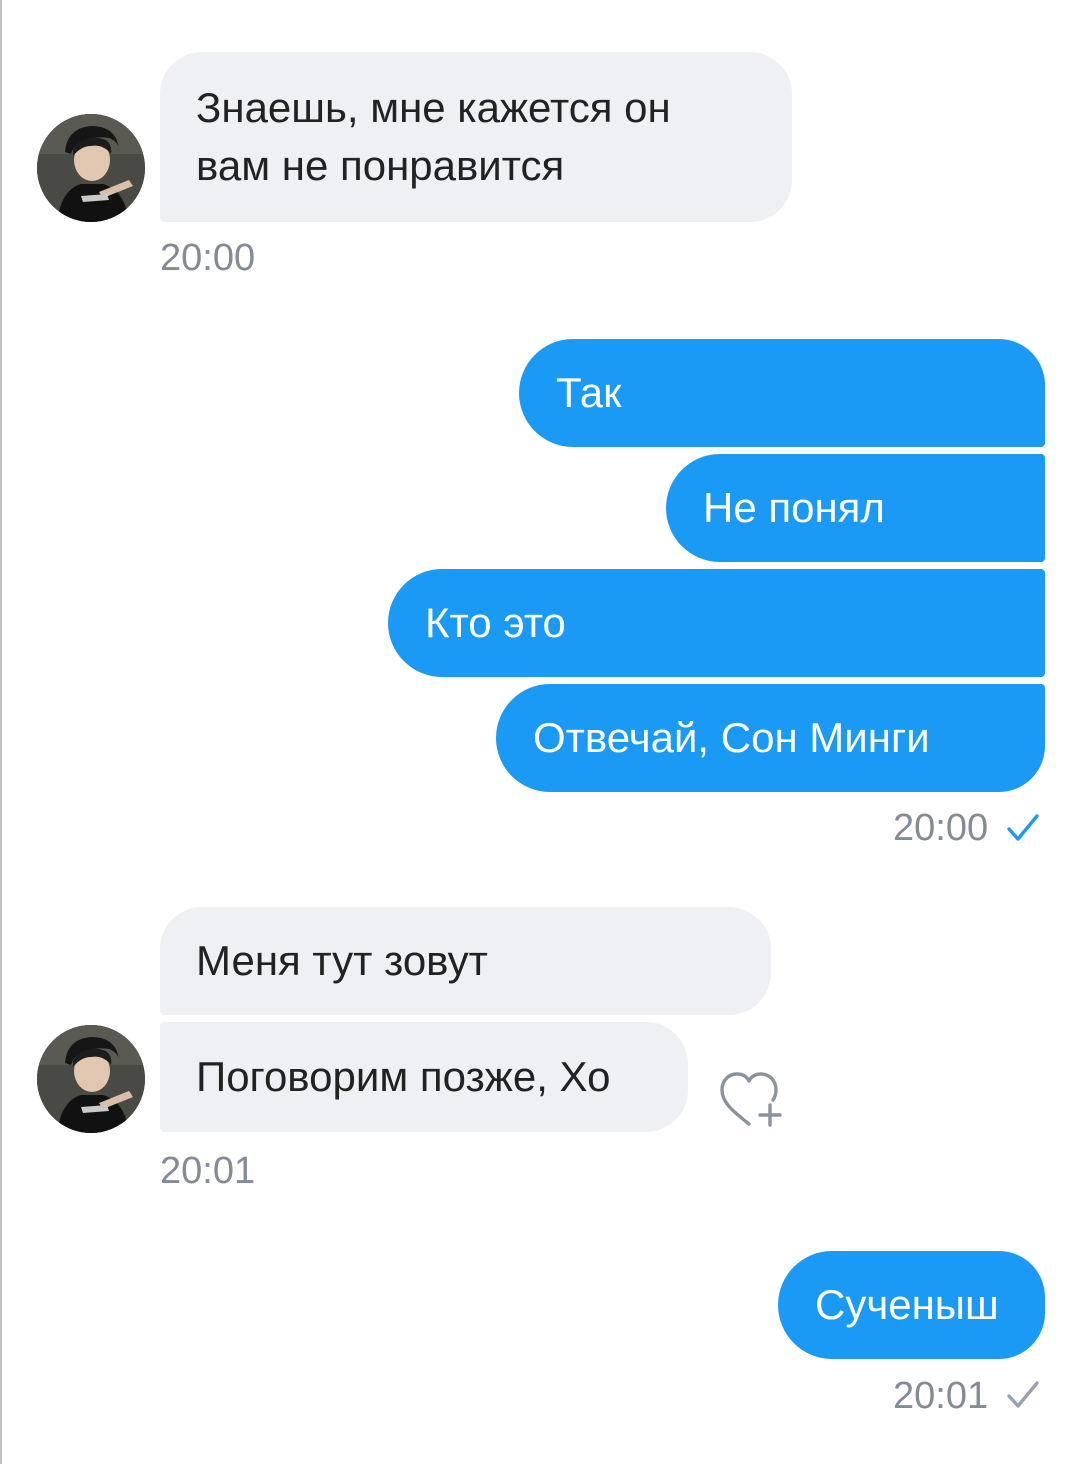 The width and height of the screenshot is (1080, 1464). I want to click on message-text: Меня тут зовут, so click(342, 960).